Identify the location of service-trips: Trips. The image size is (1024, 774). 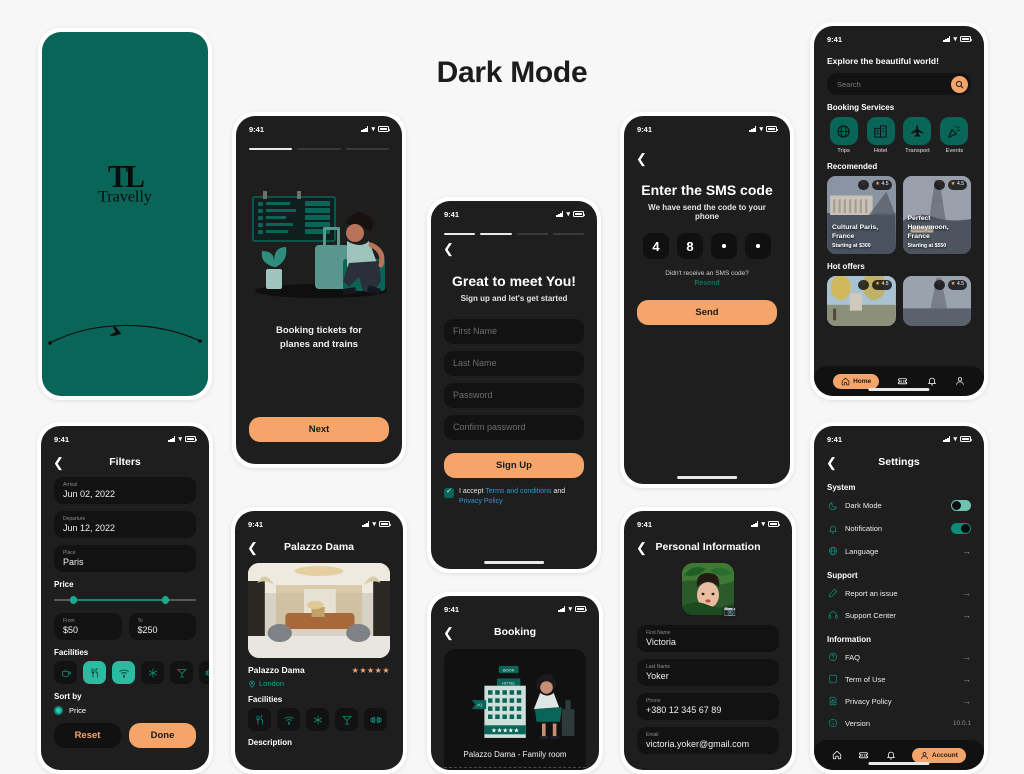
(843, 135).